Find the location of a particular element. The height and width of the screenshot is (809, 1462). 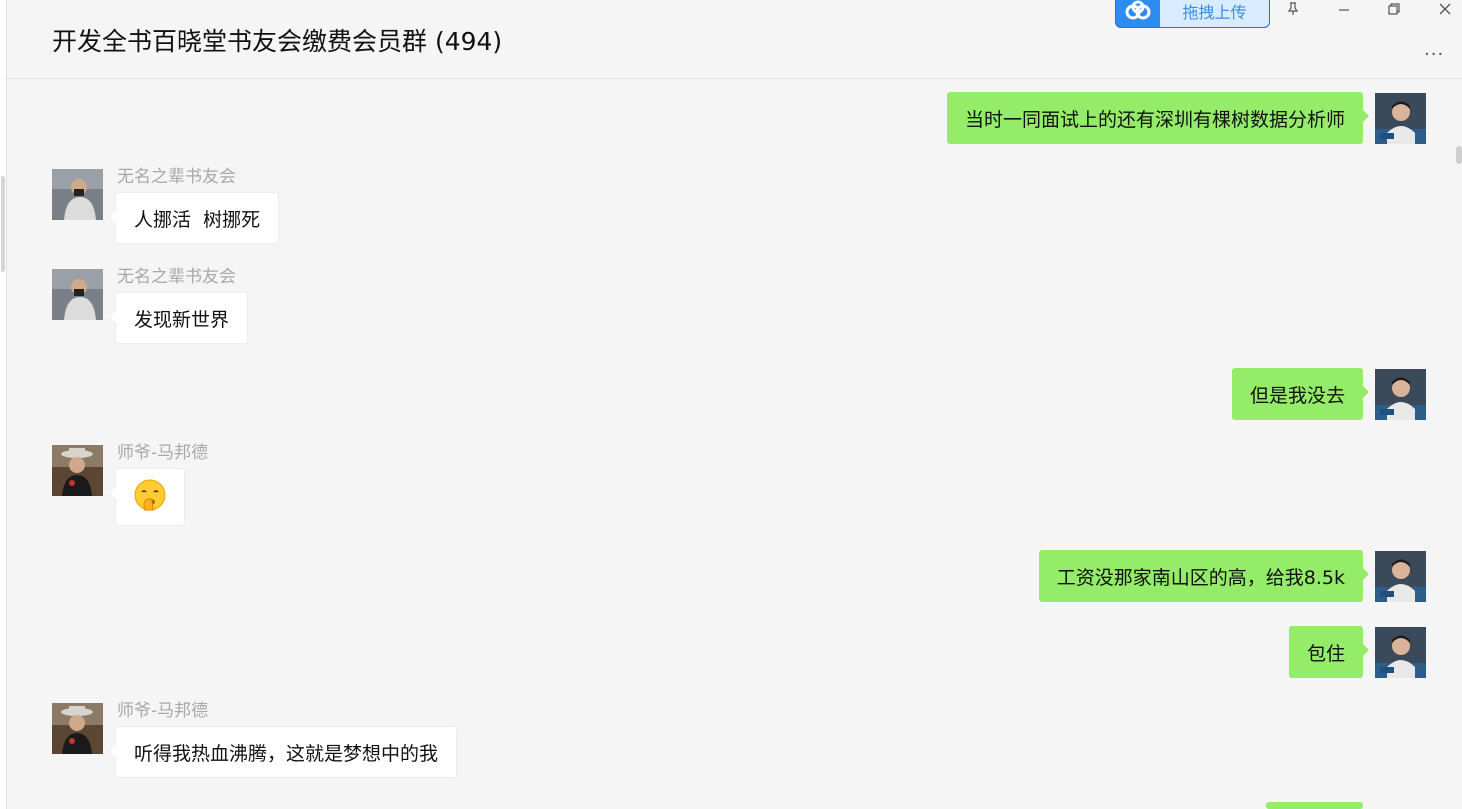

message-text: 听得我热血沸腾，这就是梦想中的我 is located at coordinates (286, 753).